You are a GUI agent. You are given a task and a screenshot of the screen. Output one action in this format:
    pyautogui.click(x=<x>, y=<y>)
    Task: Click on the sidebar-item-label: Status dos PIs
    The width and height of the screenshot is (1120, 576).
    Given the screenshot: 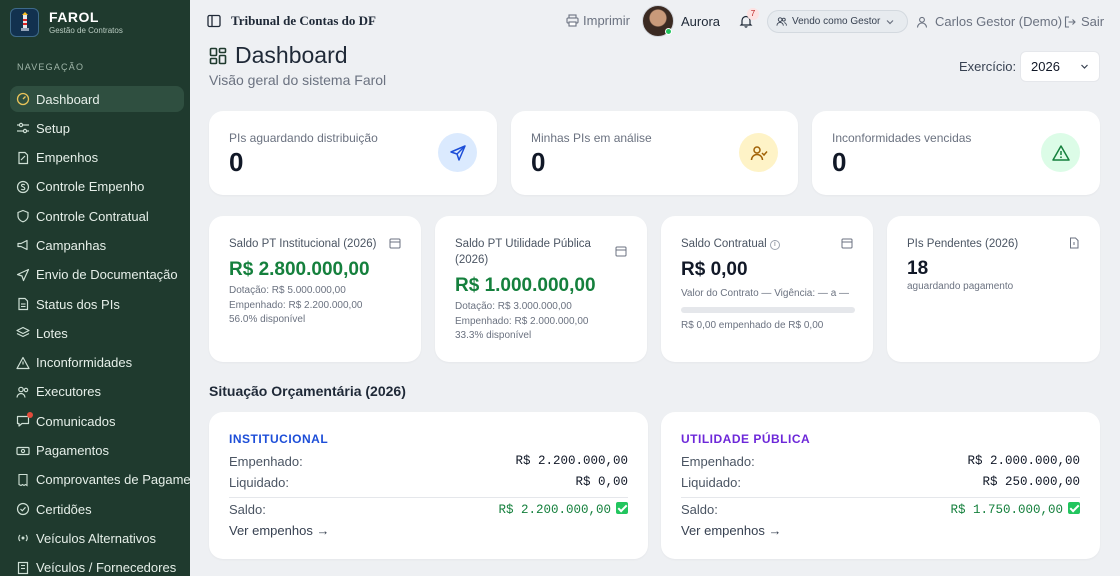 What is the action you would take?
    pyautogui.click(x=78, y=304)
    